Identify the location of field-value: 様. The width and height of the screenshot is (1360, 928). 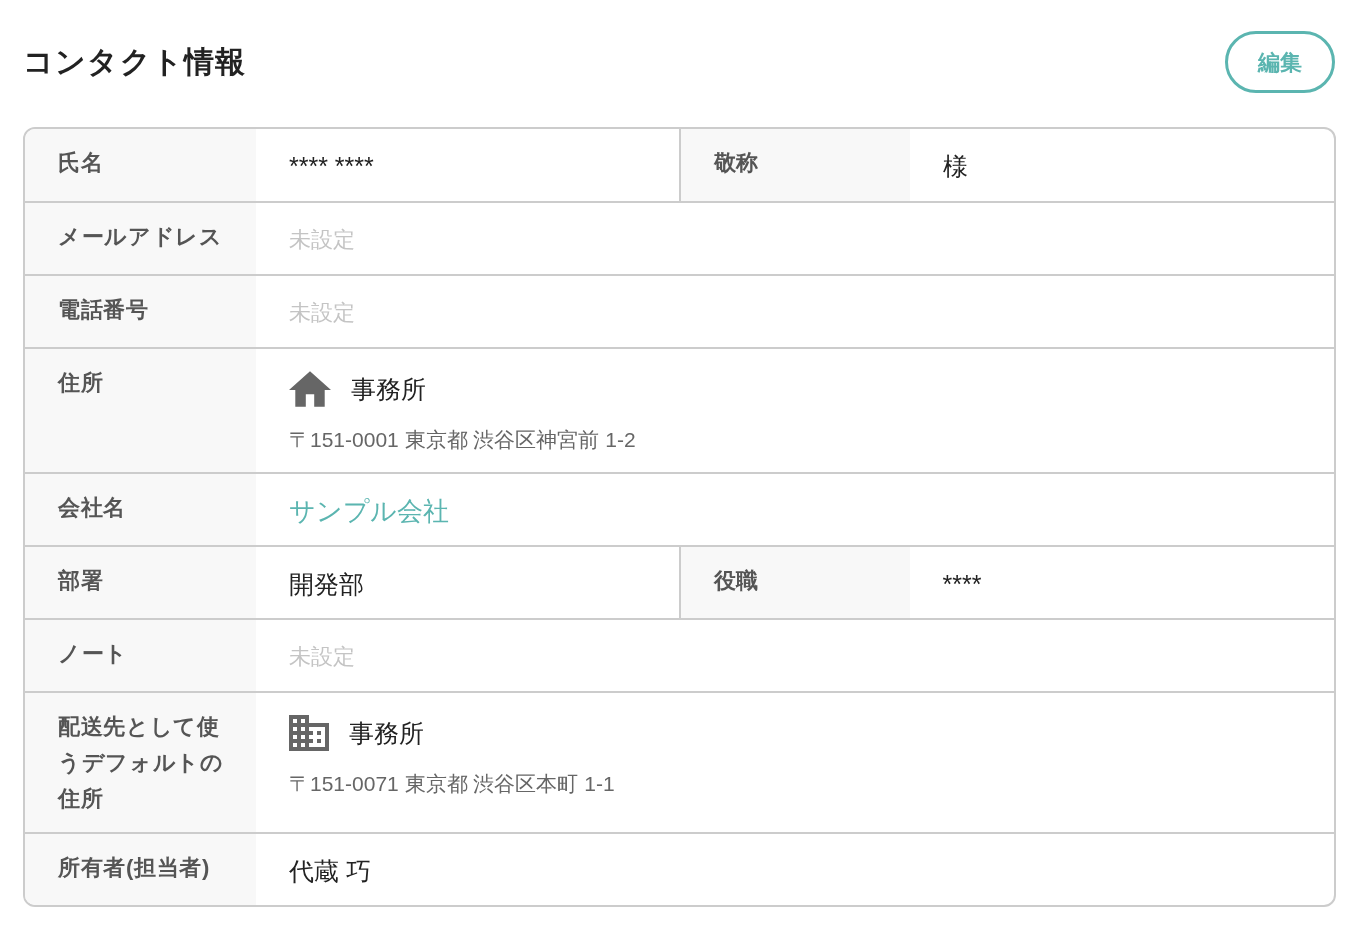
(955, 166).